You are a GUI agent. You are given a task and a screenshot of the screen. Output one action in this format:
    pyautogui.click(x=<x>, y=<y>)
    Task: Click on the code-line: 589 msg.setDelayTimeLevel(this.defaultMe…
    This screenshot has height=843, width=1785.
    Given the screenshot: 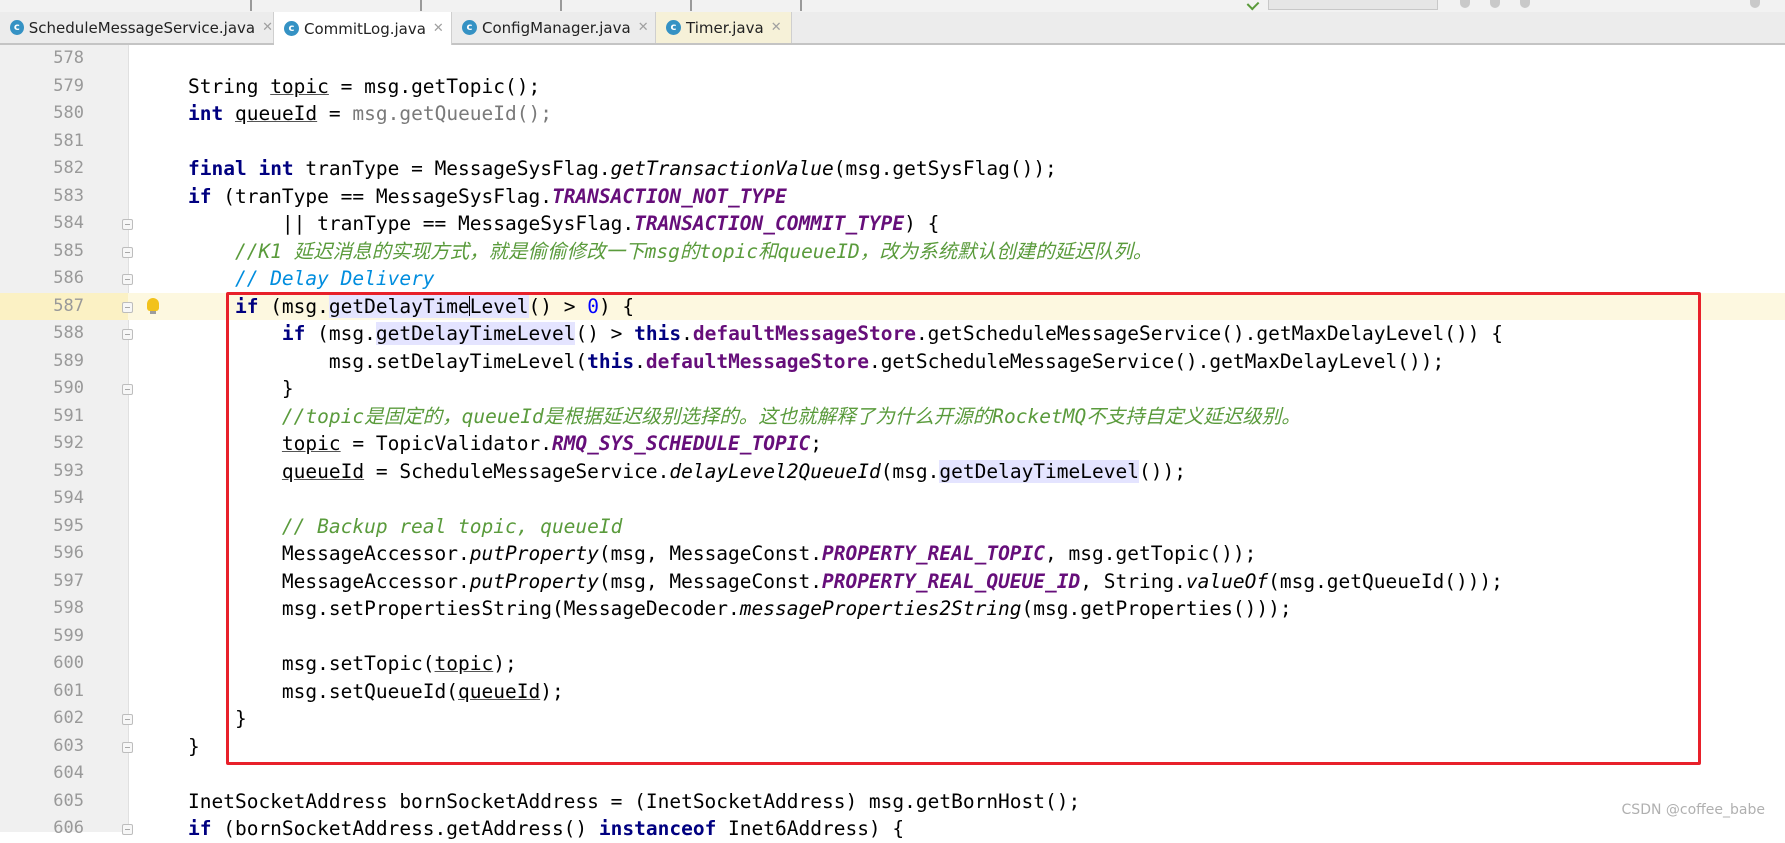 What is the action you would take?
    pyautogui.click(x=892, y=362)
    